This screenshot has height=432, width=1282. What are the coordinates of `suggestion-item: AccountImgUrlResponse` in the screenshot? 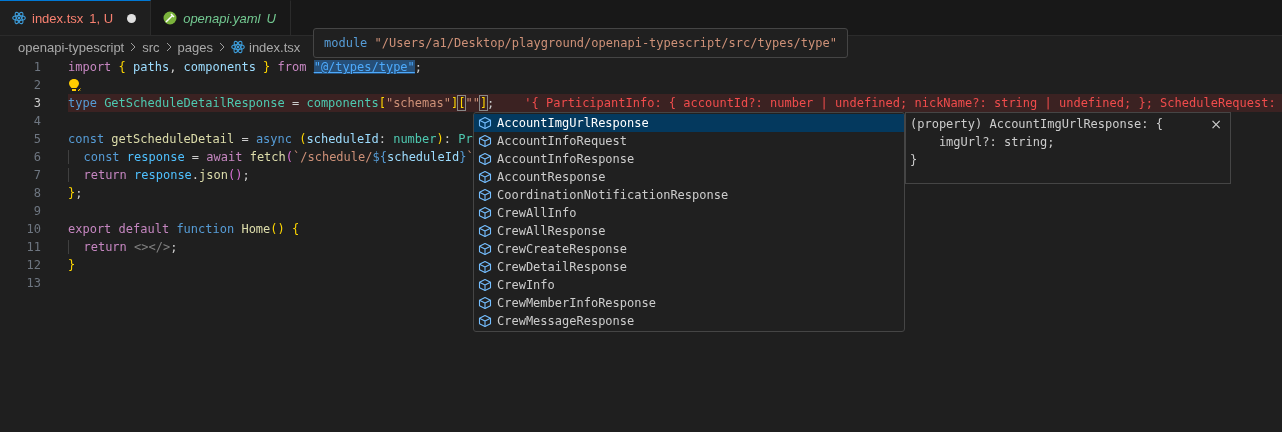 It's located at (689, 123).